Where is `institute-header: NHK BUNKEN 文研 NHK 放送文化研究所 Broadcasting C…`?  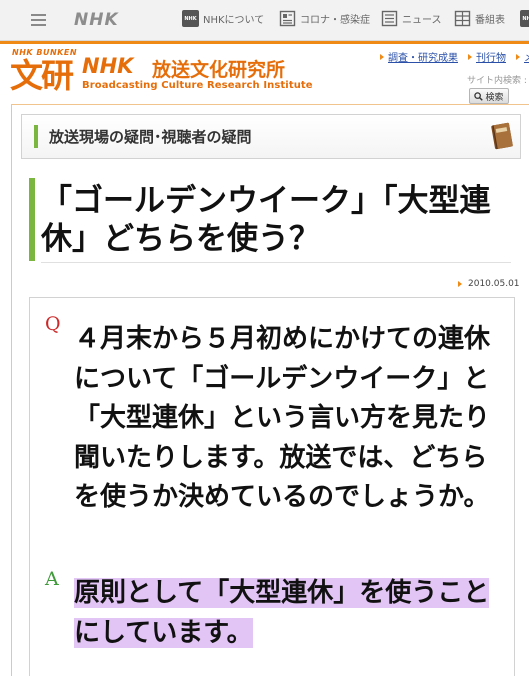 institute-header: NHK BUNKEN 文研 NHK 放送文化研究所 Broadcasting C… is located at coordinates (264, 74).